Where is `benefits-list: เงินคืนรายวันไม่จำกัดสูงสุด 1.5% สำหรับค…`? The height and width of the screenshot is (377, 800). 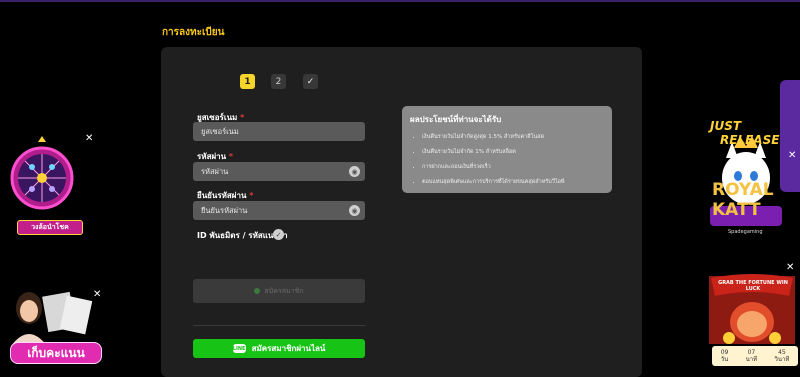
benefits-list: เงินคืนรายวันไม่จำกัดสูงสุด 1.5% สำหรับค… is located at coordinates (507, 159).